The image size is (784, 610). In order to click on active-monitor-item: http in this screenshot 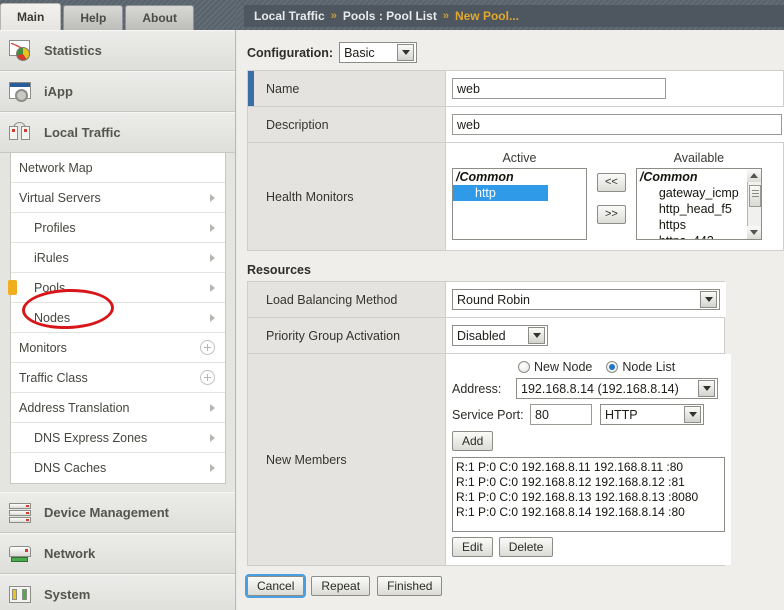, I will do `click(500, 193)`.